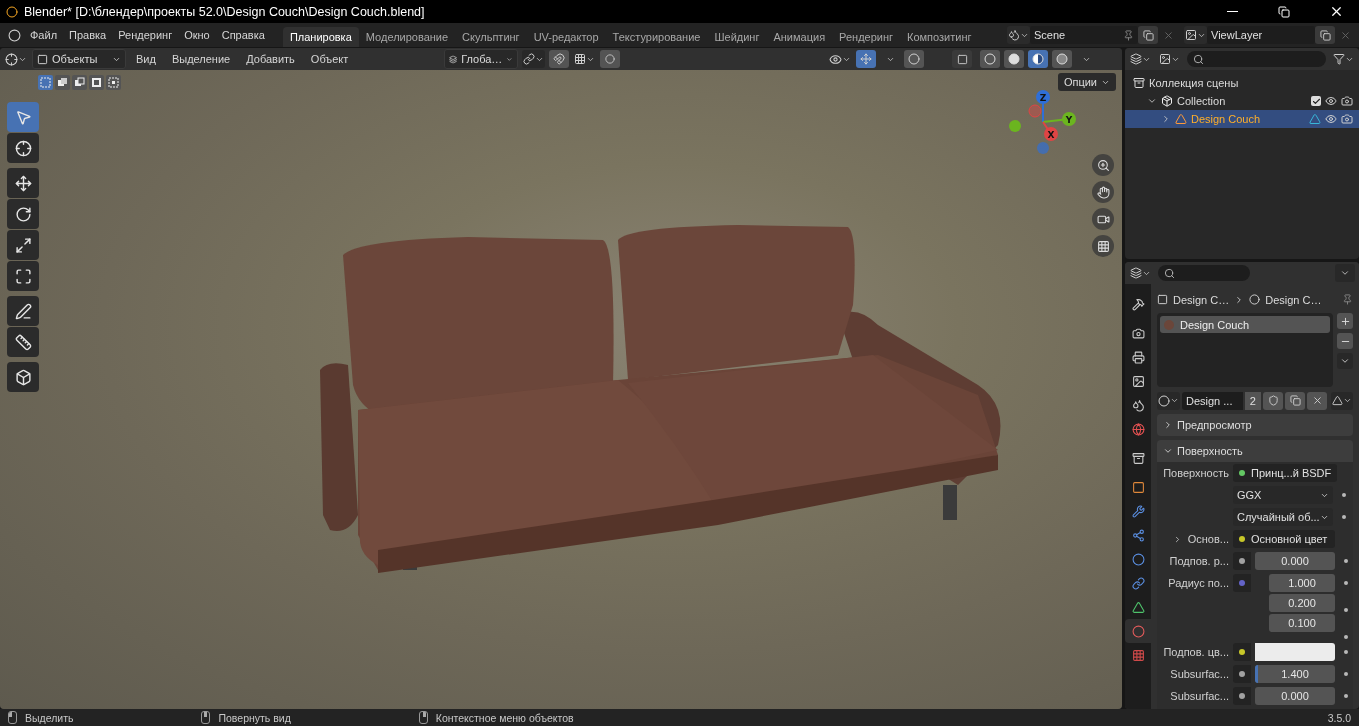 This screenshot has width=1359, height=726. What do you see at coordinates (1086, 82) in the screenshot?
I see `options-button: Опции` at bounding box center [1086, 82].